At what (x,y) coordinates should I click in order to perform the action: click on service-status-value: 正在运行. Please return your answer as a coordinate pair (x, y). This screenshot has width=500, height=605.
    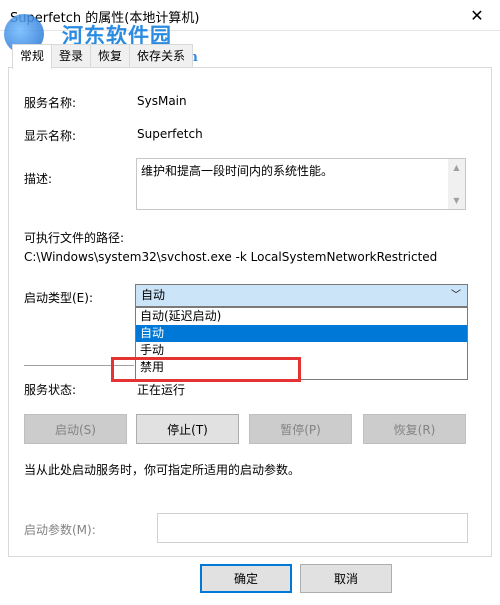
    Looking at the image, I should click on (161, 390).